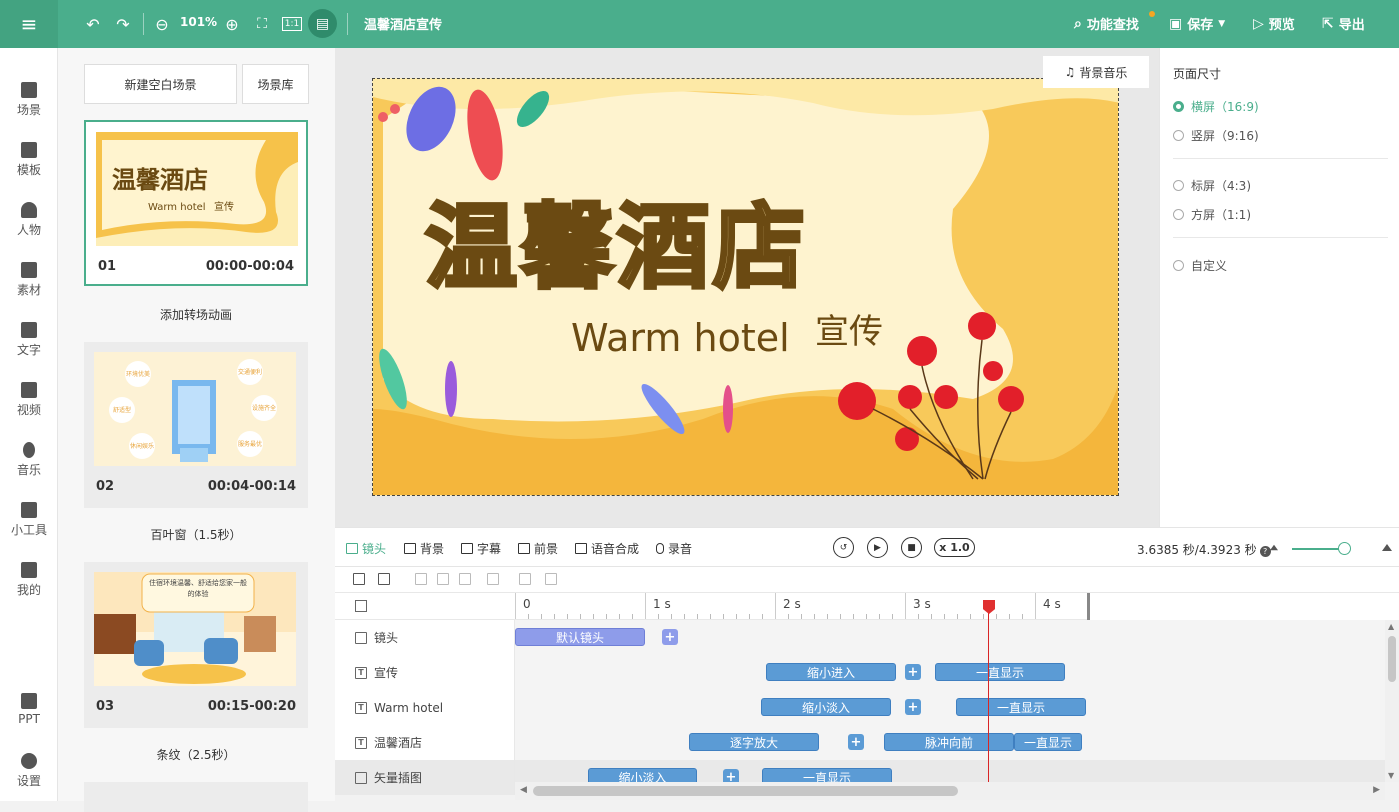 This screenshot has width=1399, height=812. I want to click on feature-search-button: ⌕ 功能查找, so click(1106, 24).